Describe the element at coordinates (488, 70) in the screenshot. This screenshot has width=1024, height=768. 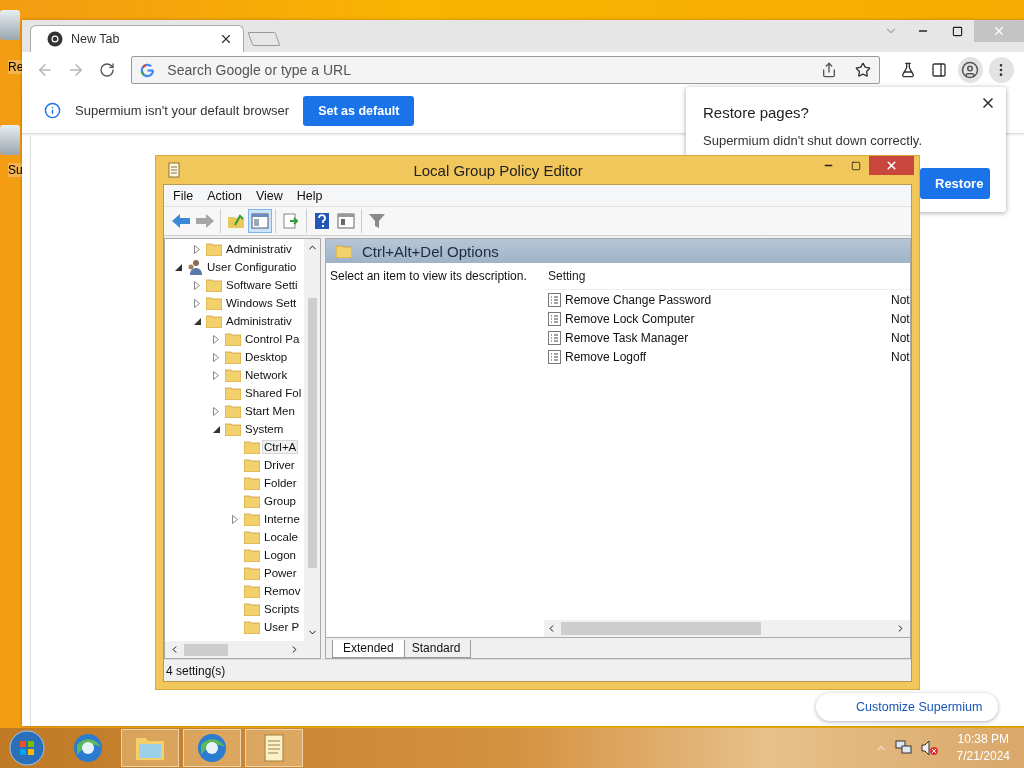
I see `search-input: Search Google or type a URL` at that location.